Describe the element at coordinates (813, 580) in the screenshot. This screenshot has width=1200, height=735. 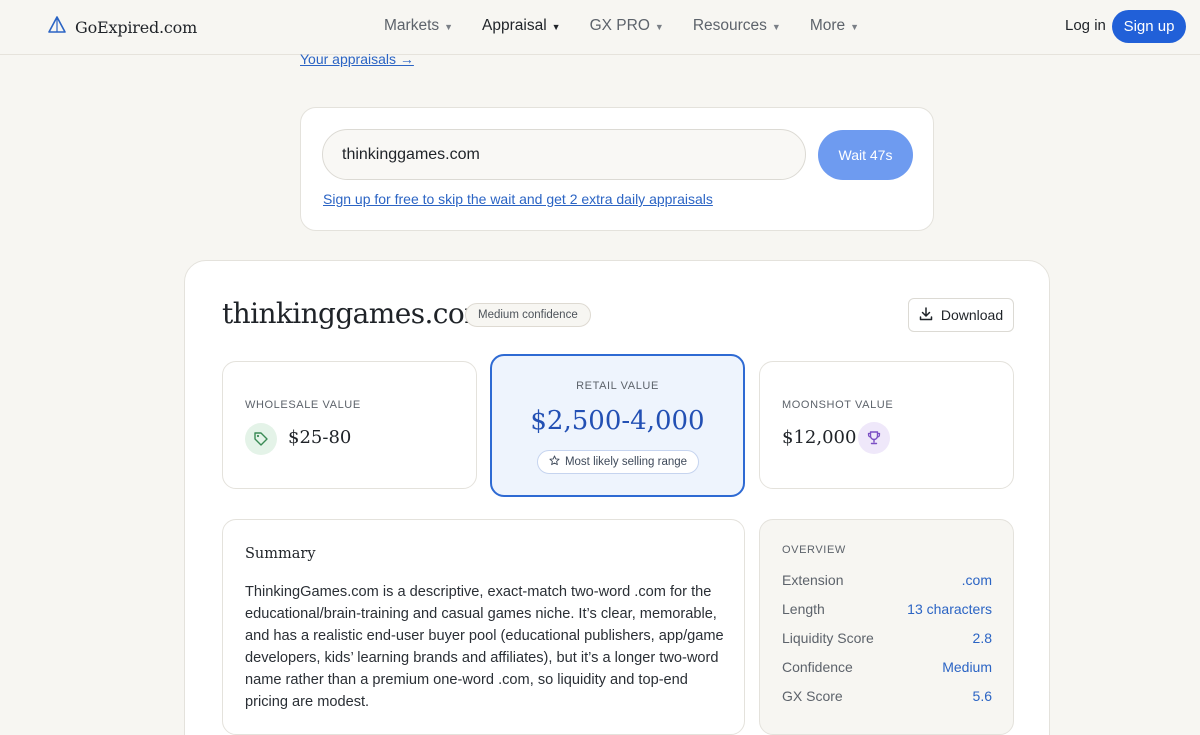
I see `overview-key: Extension` at that location.